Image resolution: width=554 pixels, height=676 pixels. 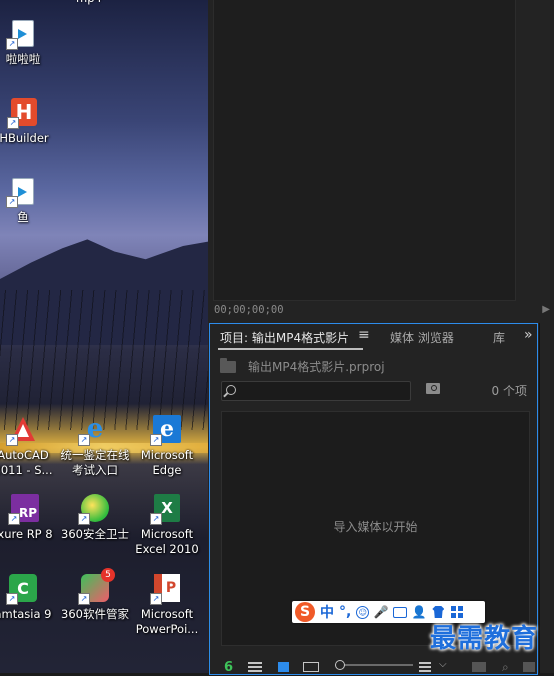 I want to click on timecode-display: 00;00;00;00, so click(x=249, y=310).